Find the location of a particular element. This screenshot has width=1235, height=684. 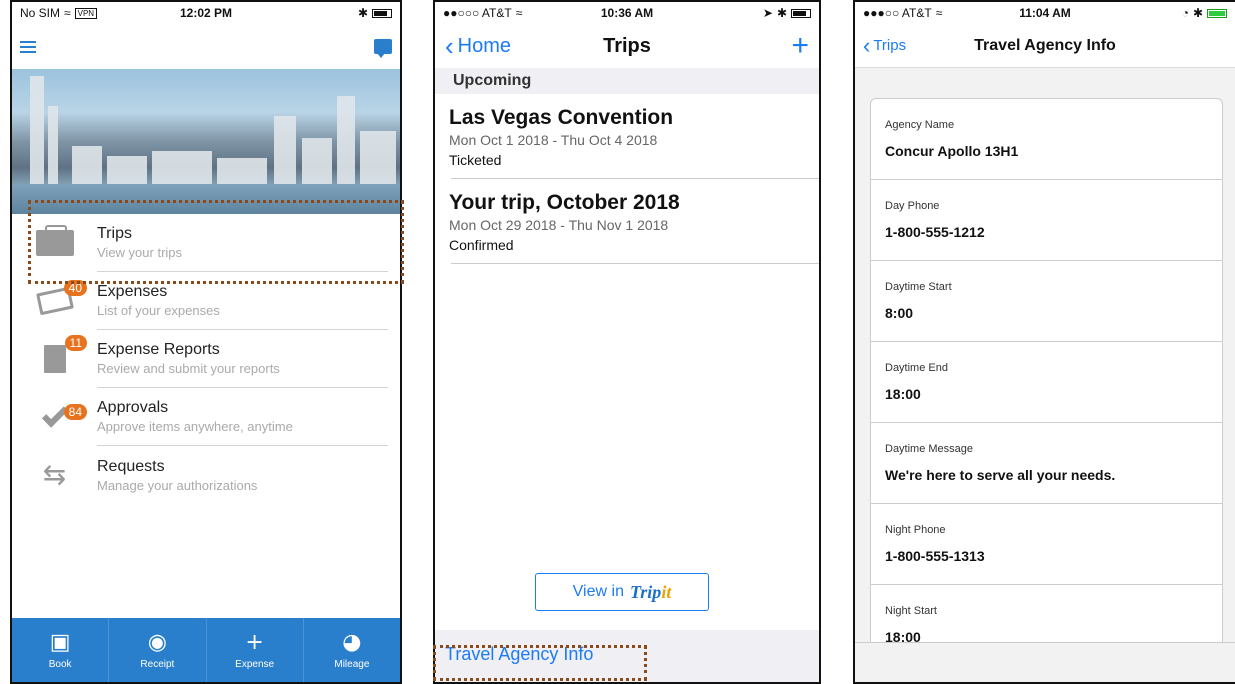

back-button: ‹ Home is located at coordinates (478, 46).